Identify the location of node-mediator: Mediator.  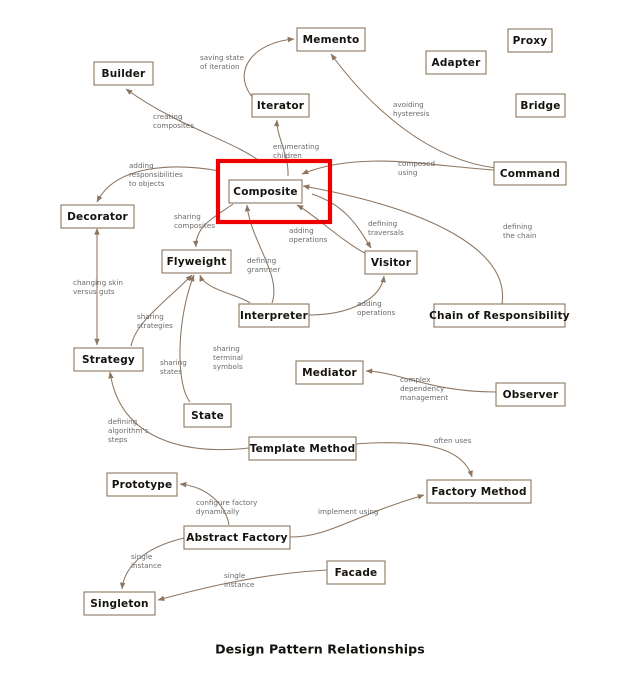
(329, 372).